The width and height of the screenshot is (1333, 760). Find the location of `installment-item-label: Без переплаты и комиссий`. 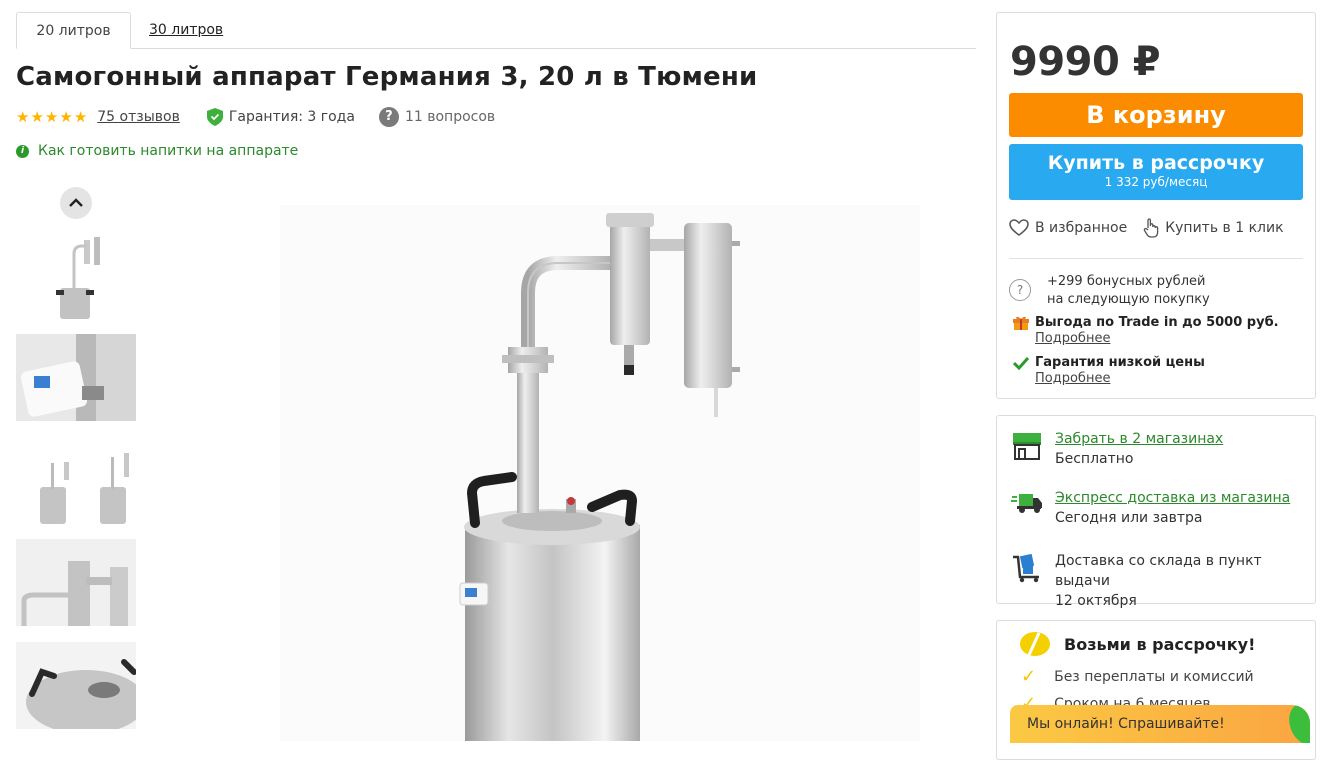

installment-item-label: Без переплаты и комиссий is located at coordinates (1154, 676).